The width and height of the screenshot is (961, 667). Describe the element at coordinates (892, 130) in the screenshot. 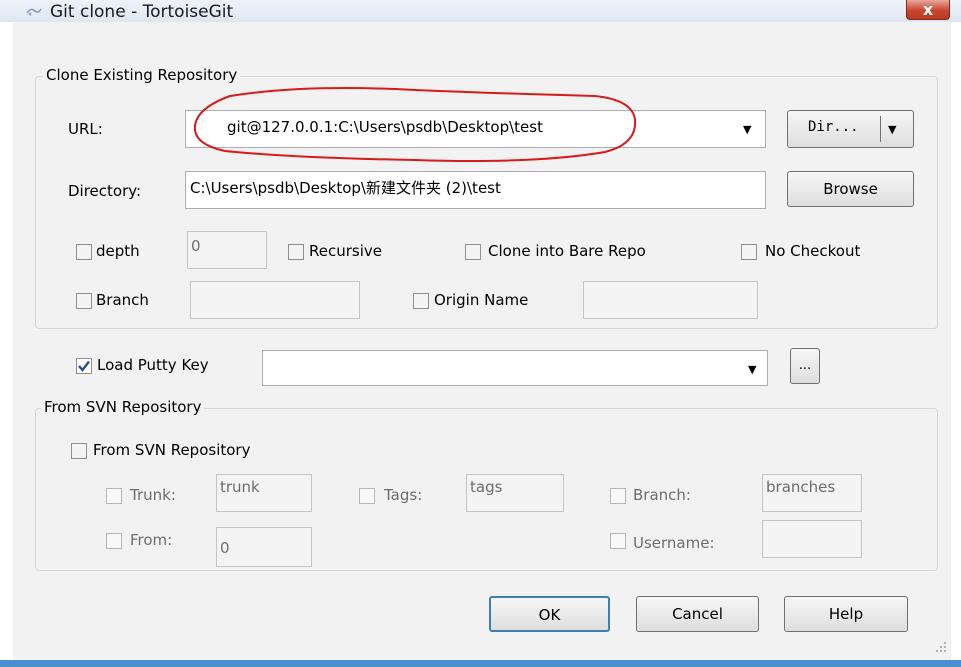

I see `dir-dropdown-arrow-icon: ▼` at that location.